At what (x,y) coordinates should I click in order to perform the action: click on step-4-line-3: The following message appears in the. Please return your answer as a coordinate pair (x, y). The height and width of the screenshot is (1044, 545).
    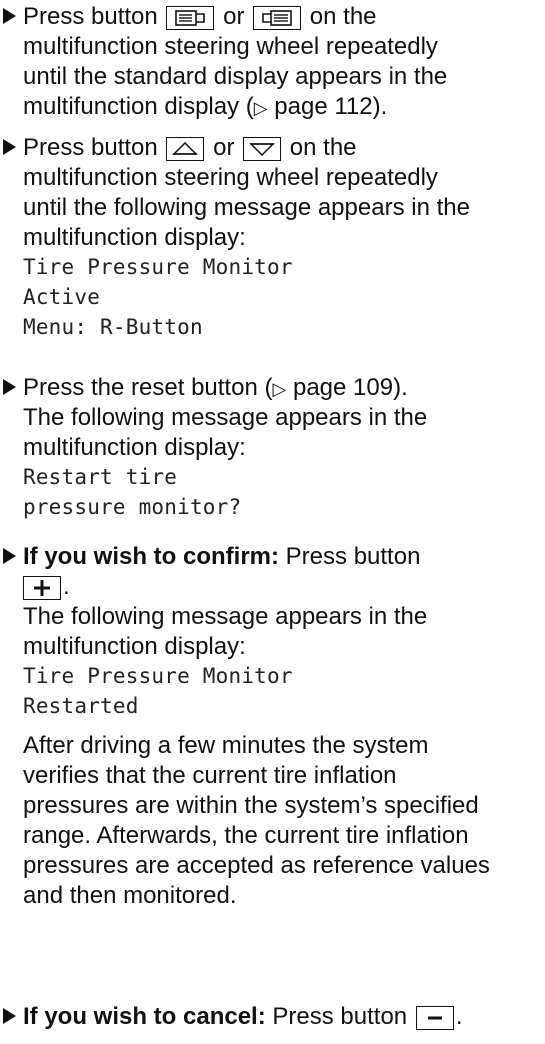
    Looking at the image, I should click on (225, 616).